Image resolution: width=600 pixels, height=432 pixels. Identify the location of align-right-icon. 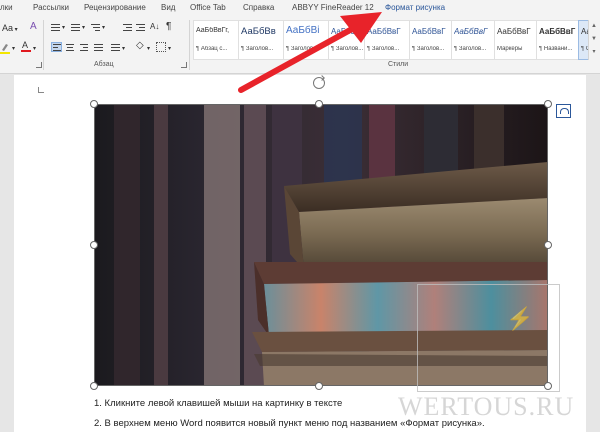
(84, 47).